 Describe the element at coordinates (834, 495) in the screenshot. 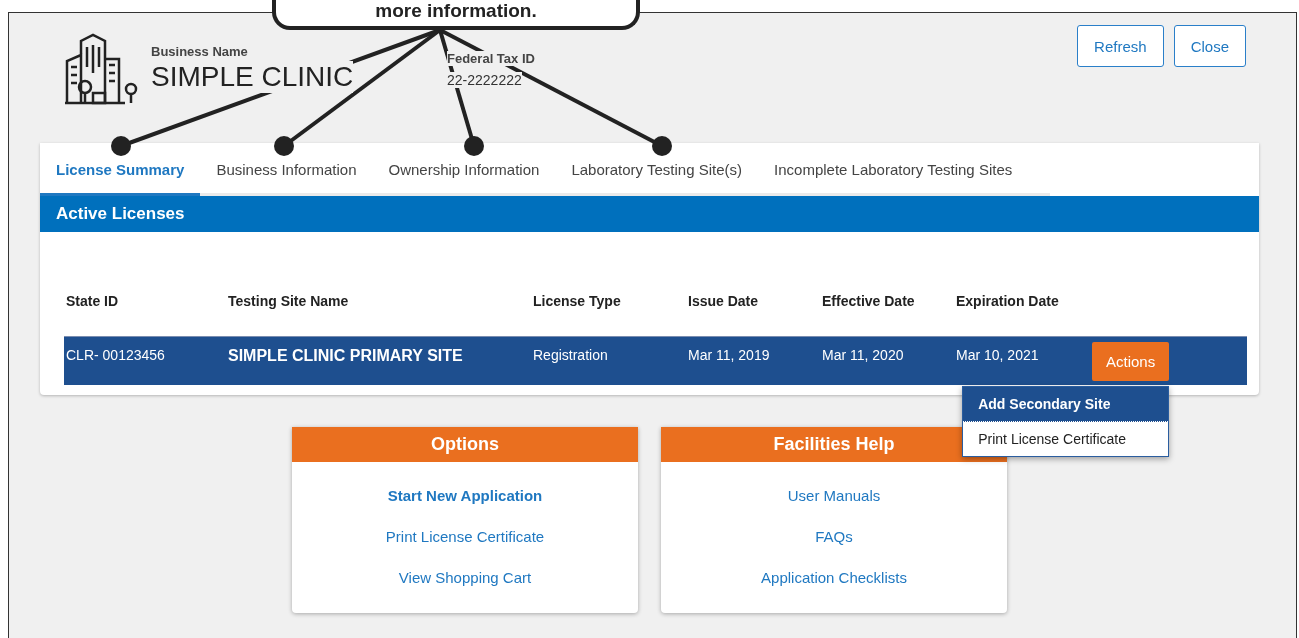

I see `card-link: User Manuals` at that location.